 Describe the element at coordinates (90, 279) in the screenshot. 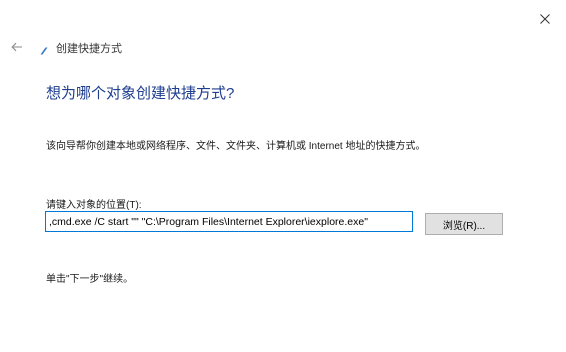

I see `next-hint: 单击"下一步"继续。` at that location.